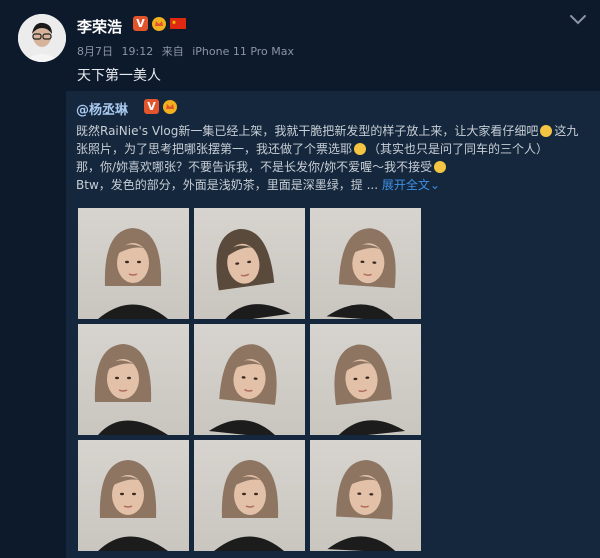 The image size is (600, 558). What do you see at coordinates (95, 51) in the screenshot?
I see `post-date: 8月7日` at bounding box center [95, 51].